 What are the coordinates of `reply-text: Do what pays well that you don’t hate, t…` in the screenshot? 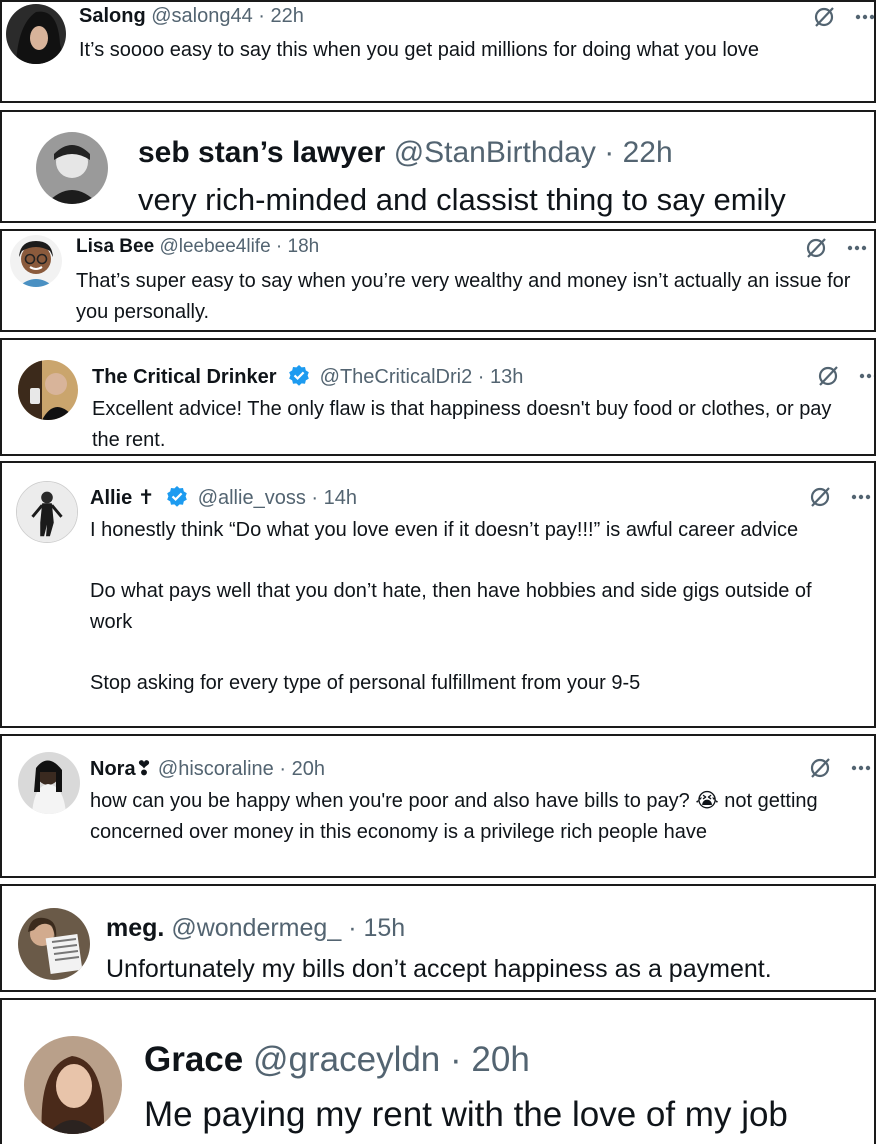 It's located at (451, 606).